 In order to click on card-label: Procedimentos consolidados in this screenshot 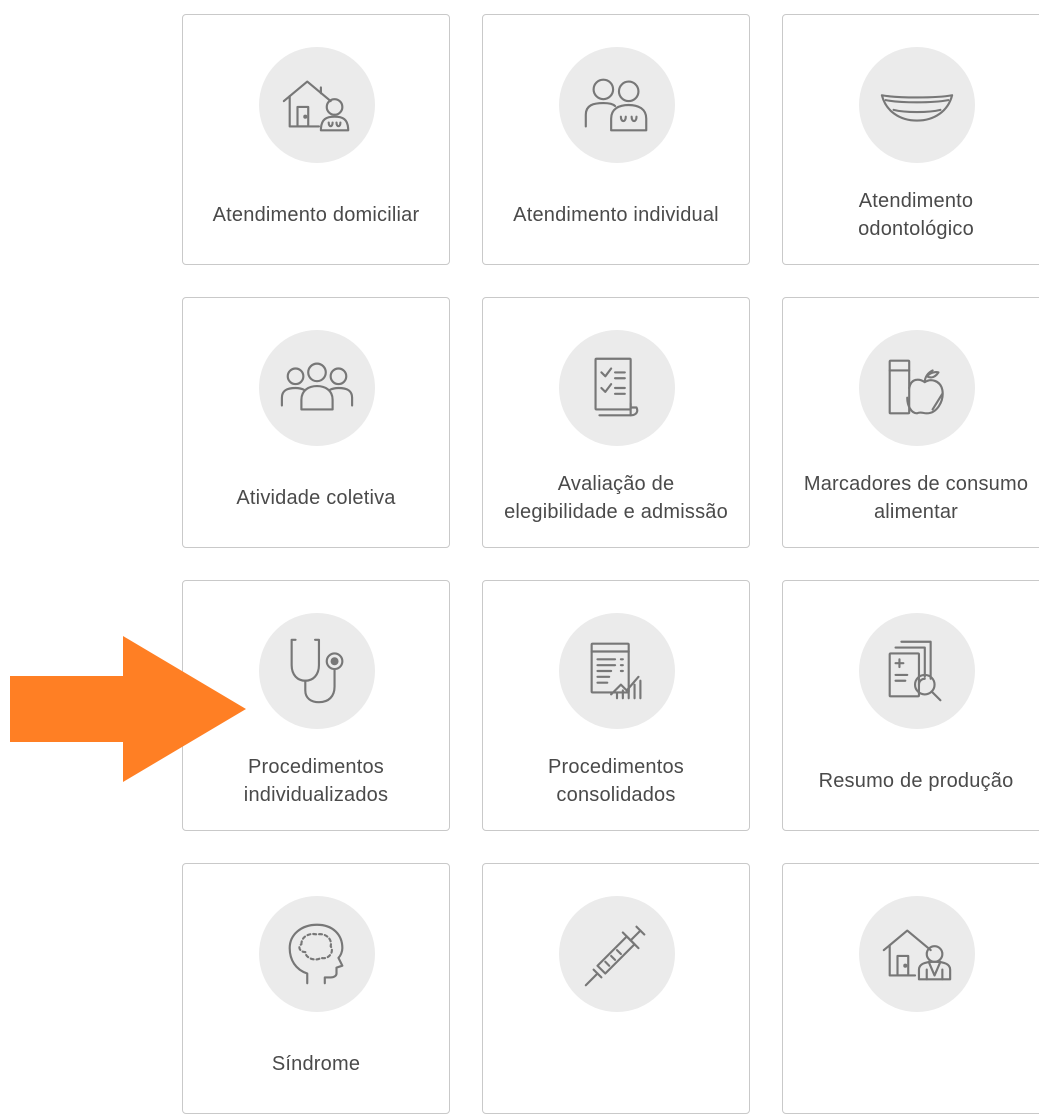, I will do `click(616, 781)`.